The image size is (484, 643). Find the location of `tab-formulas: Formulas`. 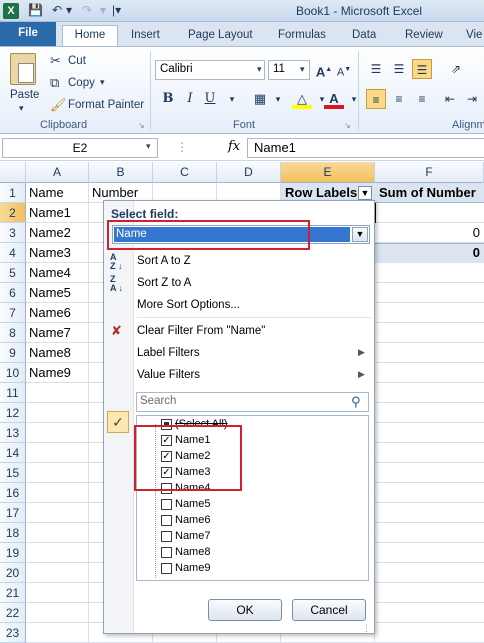

tab-formulas: Formulas is located at coordinates (302, 36).